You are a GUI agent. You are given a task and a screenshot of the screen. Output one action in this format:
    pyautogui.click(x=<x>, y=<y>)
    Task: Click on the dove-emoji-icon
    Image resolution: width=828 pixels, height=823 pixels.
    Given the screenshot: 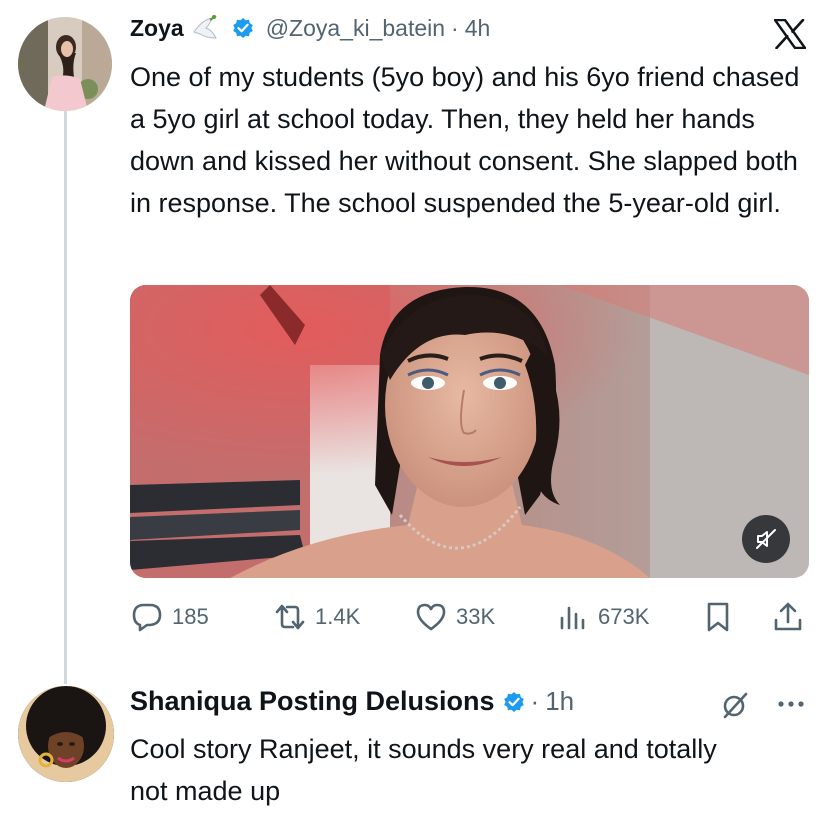 What is the action you would take?
    pyautogui.click(x=204, y=28)
    